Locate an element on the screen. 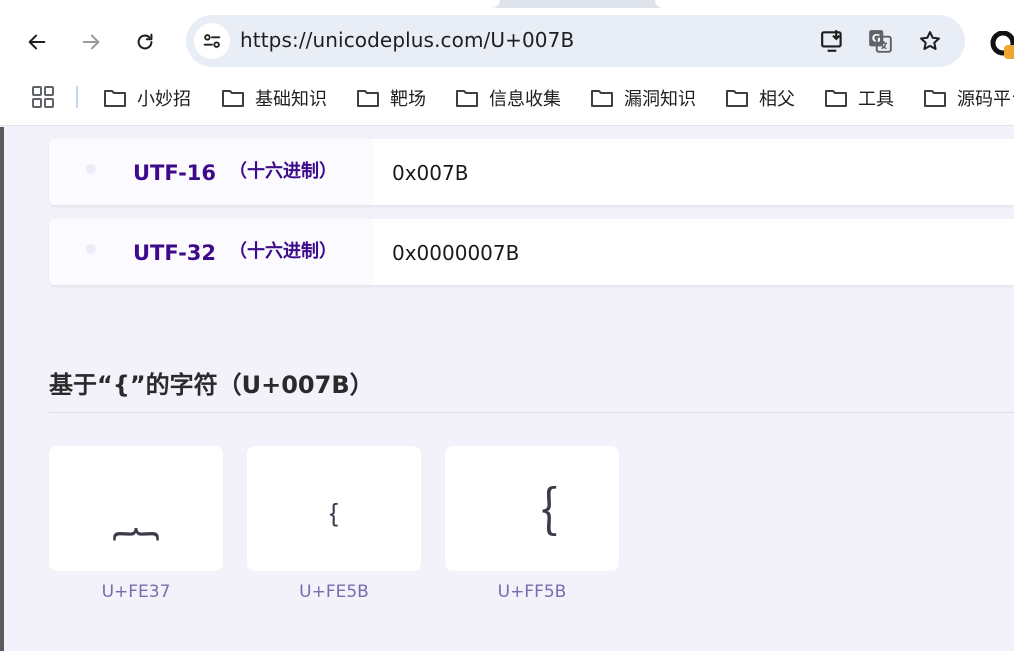 This screenshot has height=651, width=1014. char-glyph: ﹛ is located at coordinates (333, 512).